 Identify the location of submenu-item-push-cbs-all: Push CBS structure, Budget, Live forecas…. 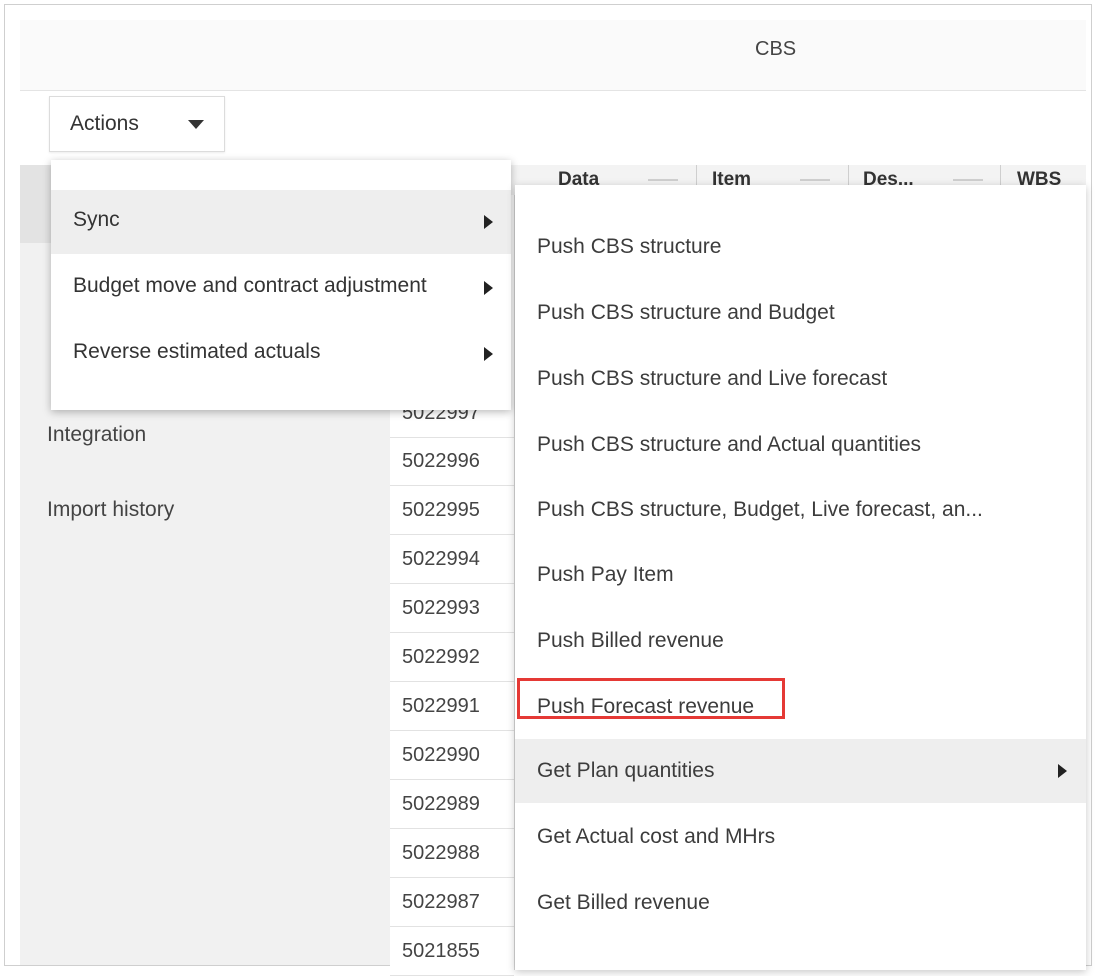
(800, 510).